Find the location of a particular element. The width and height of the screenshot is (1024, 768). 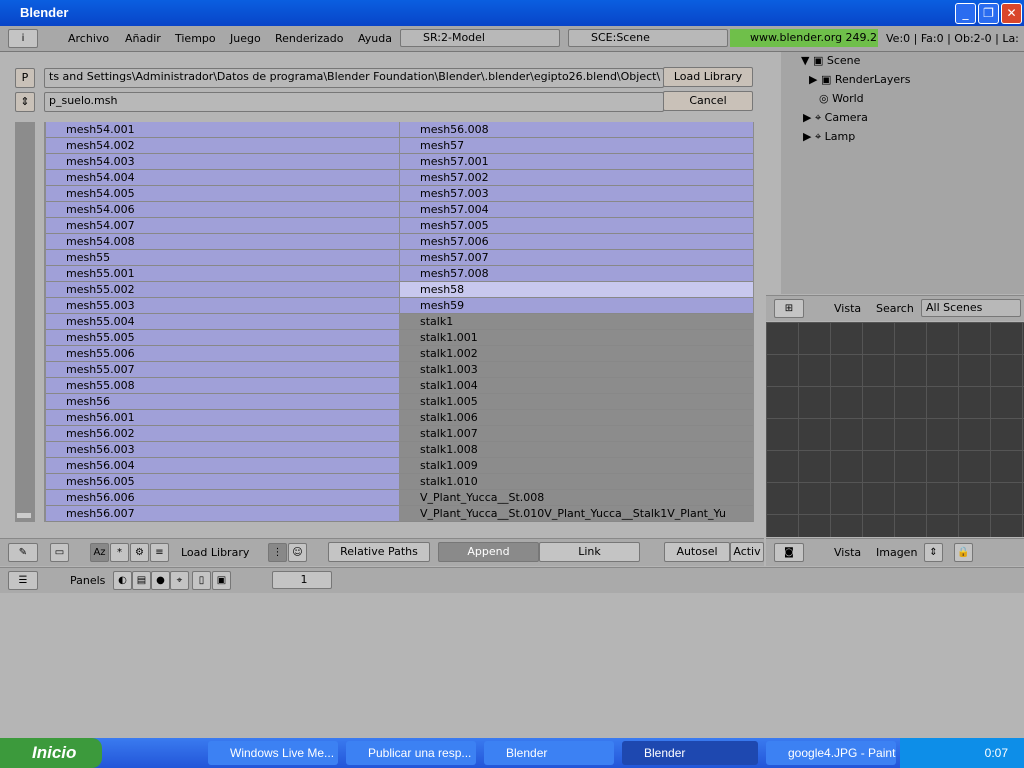

file-list-item: mesh55.001 is located at coordinates (222, 274).